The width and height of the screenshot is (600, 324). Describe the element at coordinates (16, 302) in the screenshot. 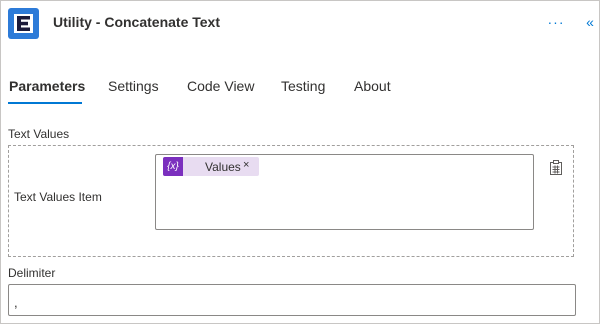

I see `delimiter-value: ,` at that location.